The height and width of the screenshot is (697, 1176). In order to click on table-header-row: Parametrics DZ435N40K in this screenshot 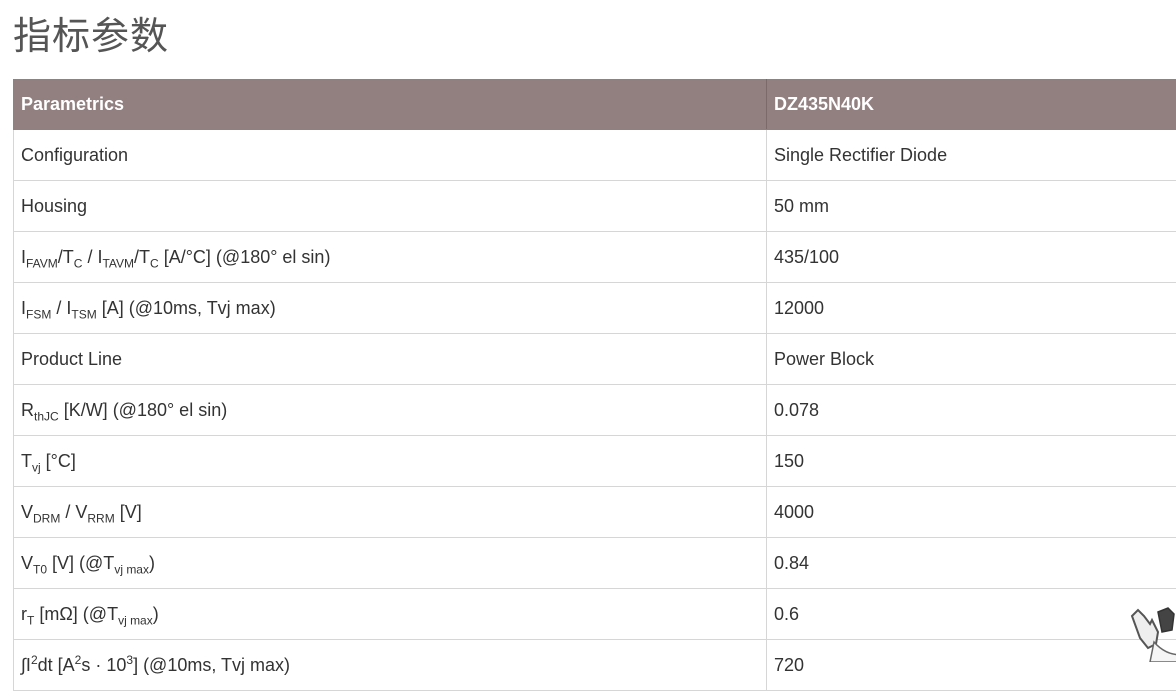, I will do `click(594, 104)`.